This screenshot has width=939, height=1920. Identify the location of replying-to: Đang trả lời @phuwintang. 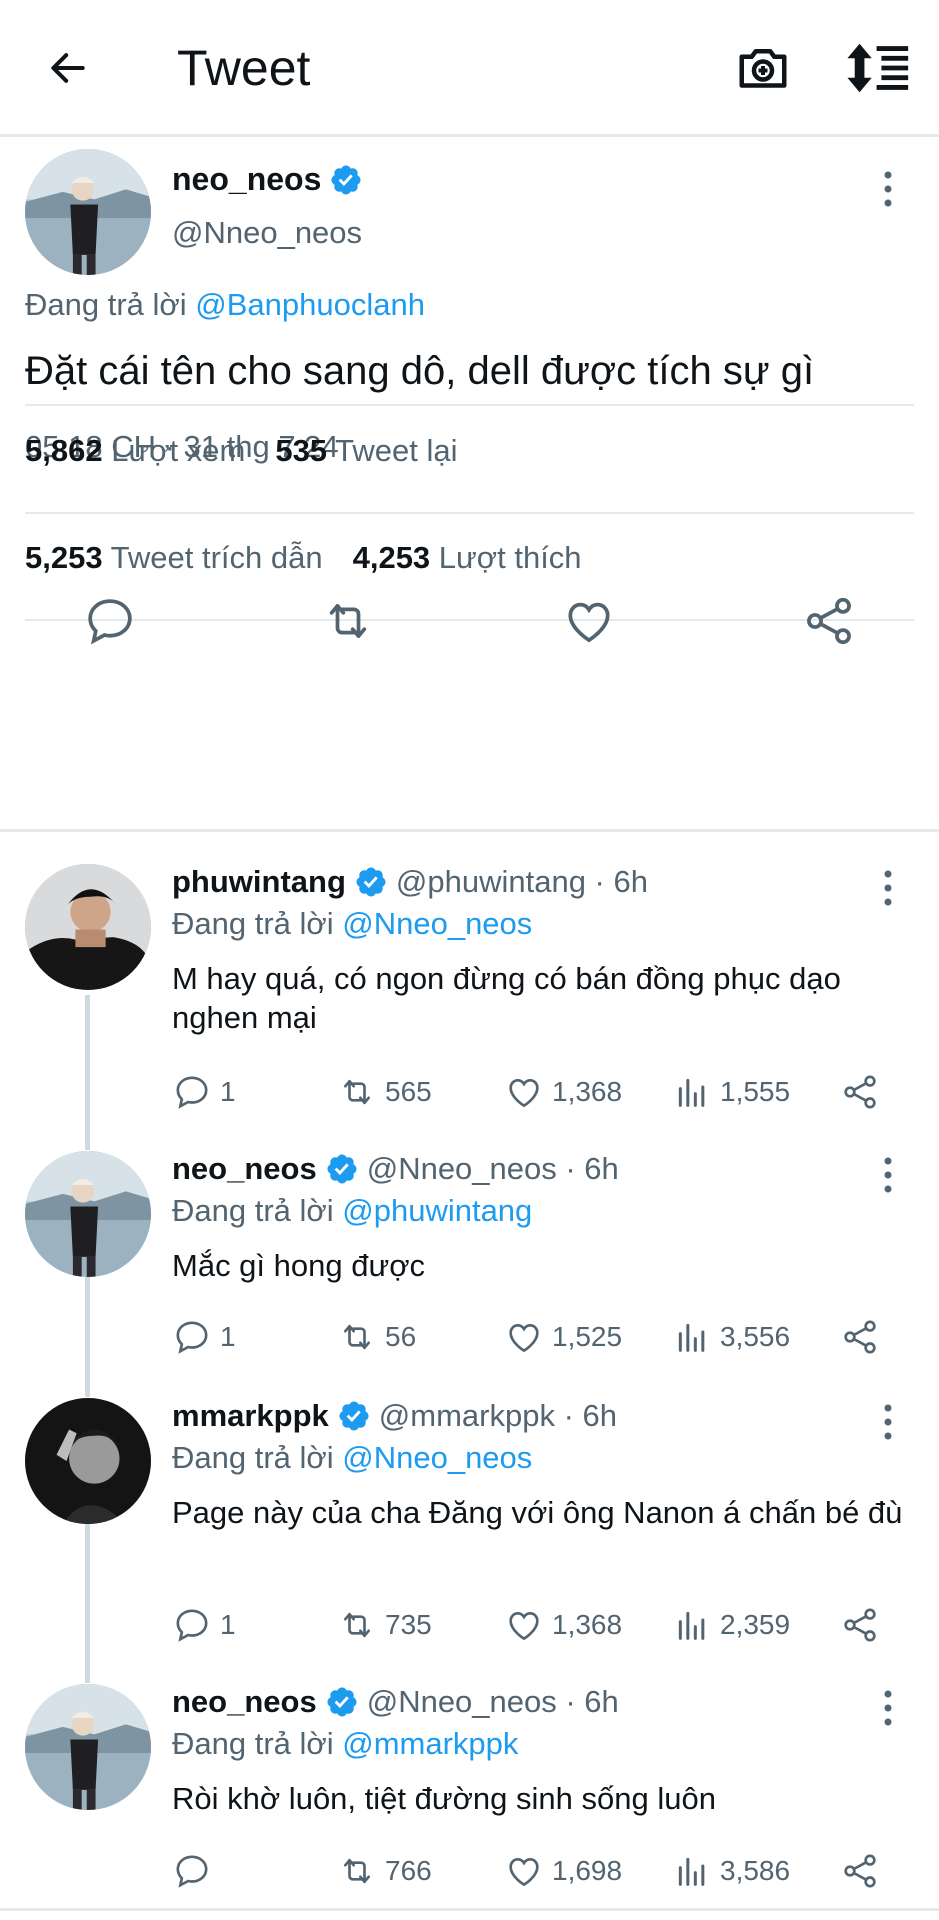
(352, 1211).